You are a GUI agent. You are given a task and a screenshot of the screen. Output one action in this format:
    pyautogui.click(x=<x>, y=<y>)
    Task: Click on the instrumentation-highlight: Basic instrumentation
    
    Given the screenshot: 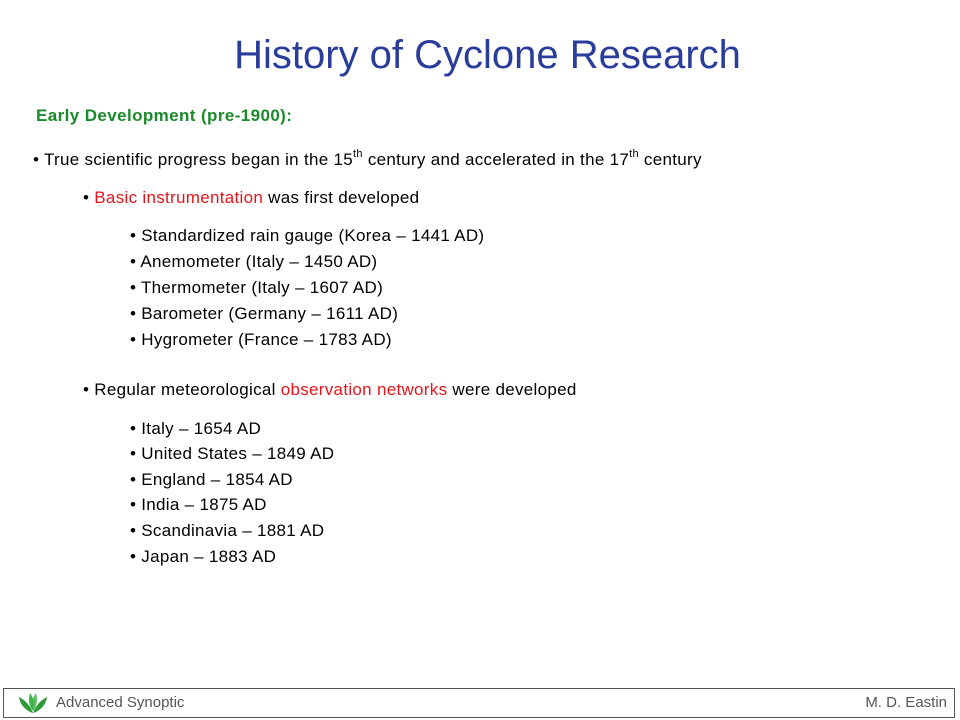 What is the action you would take?
    pyautogui.click(x=179, y=197)
    